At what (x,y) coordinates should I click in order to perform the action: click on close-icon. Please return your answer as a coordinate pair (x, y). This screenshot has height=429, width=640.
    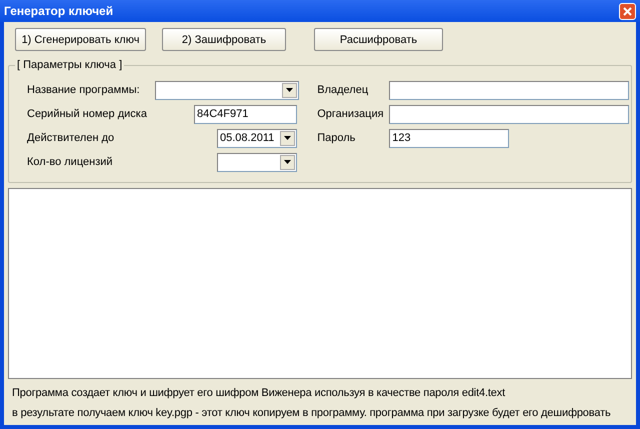
    Looking at the image, I should click on (627, 11).